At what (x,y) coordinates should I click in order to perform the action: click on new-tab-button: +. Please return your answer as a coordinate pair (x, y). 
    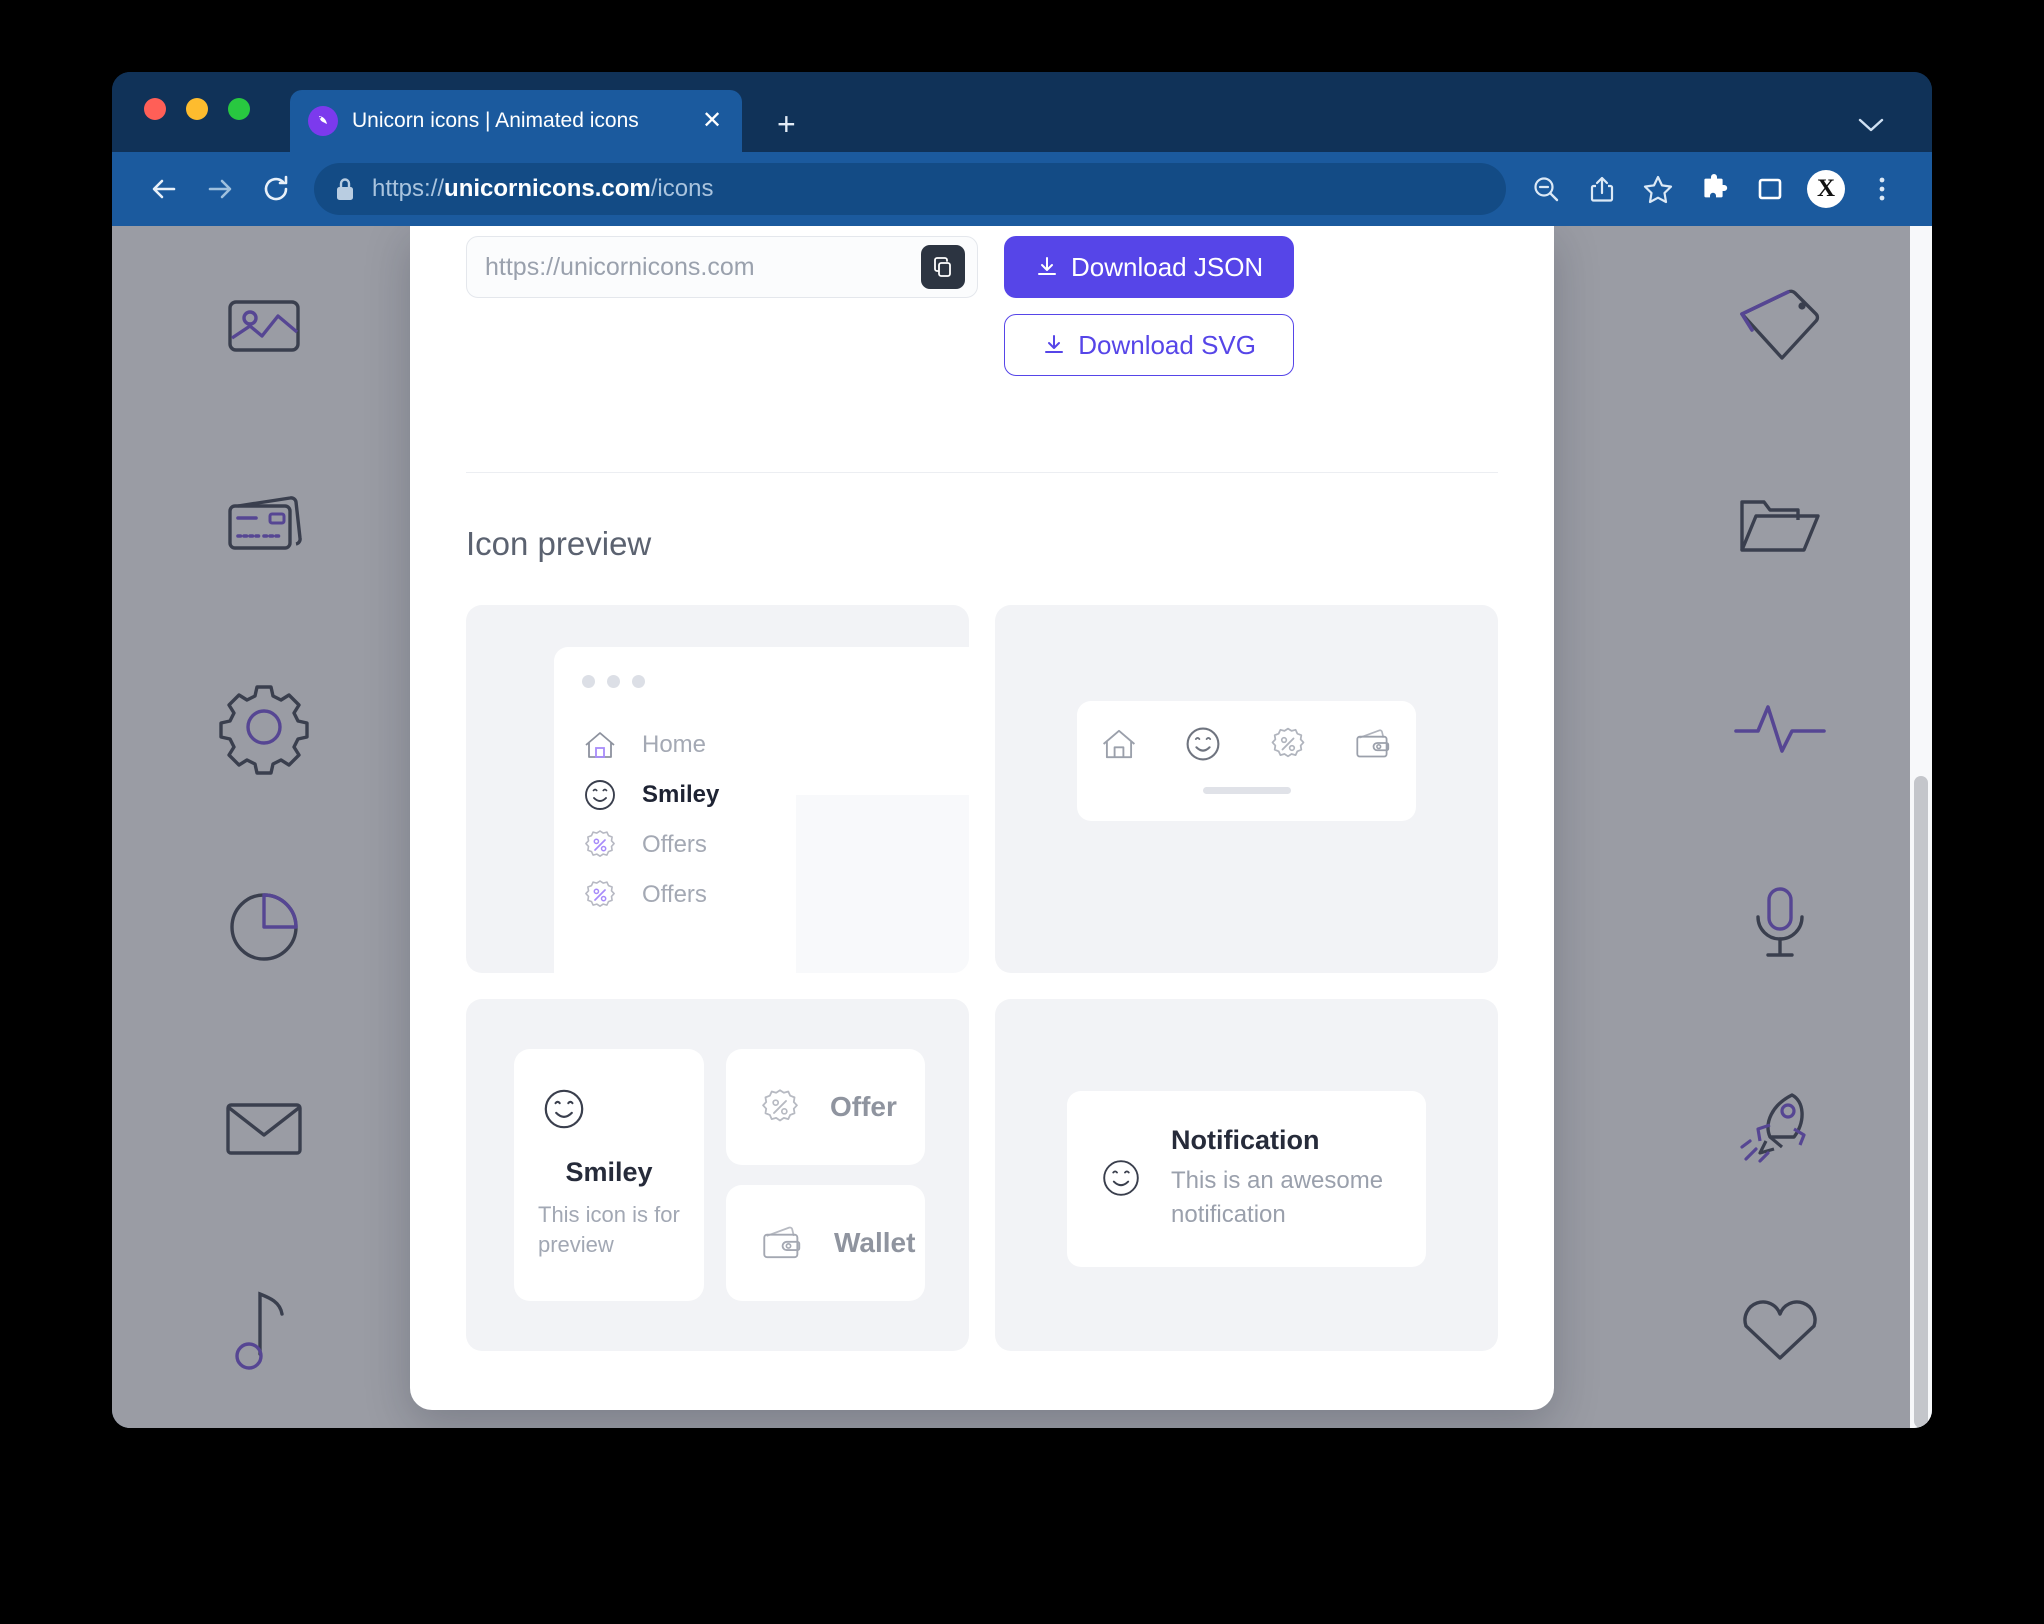
    Looking at the image, I should click on (786, 124).